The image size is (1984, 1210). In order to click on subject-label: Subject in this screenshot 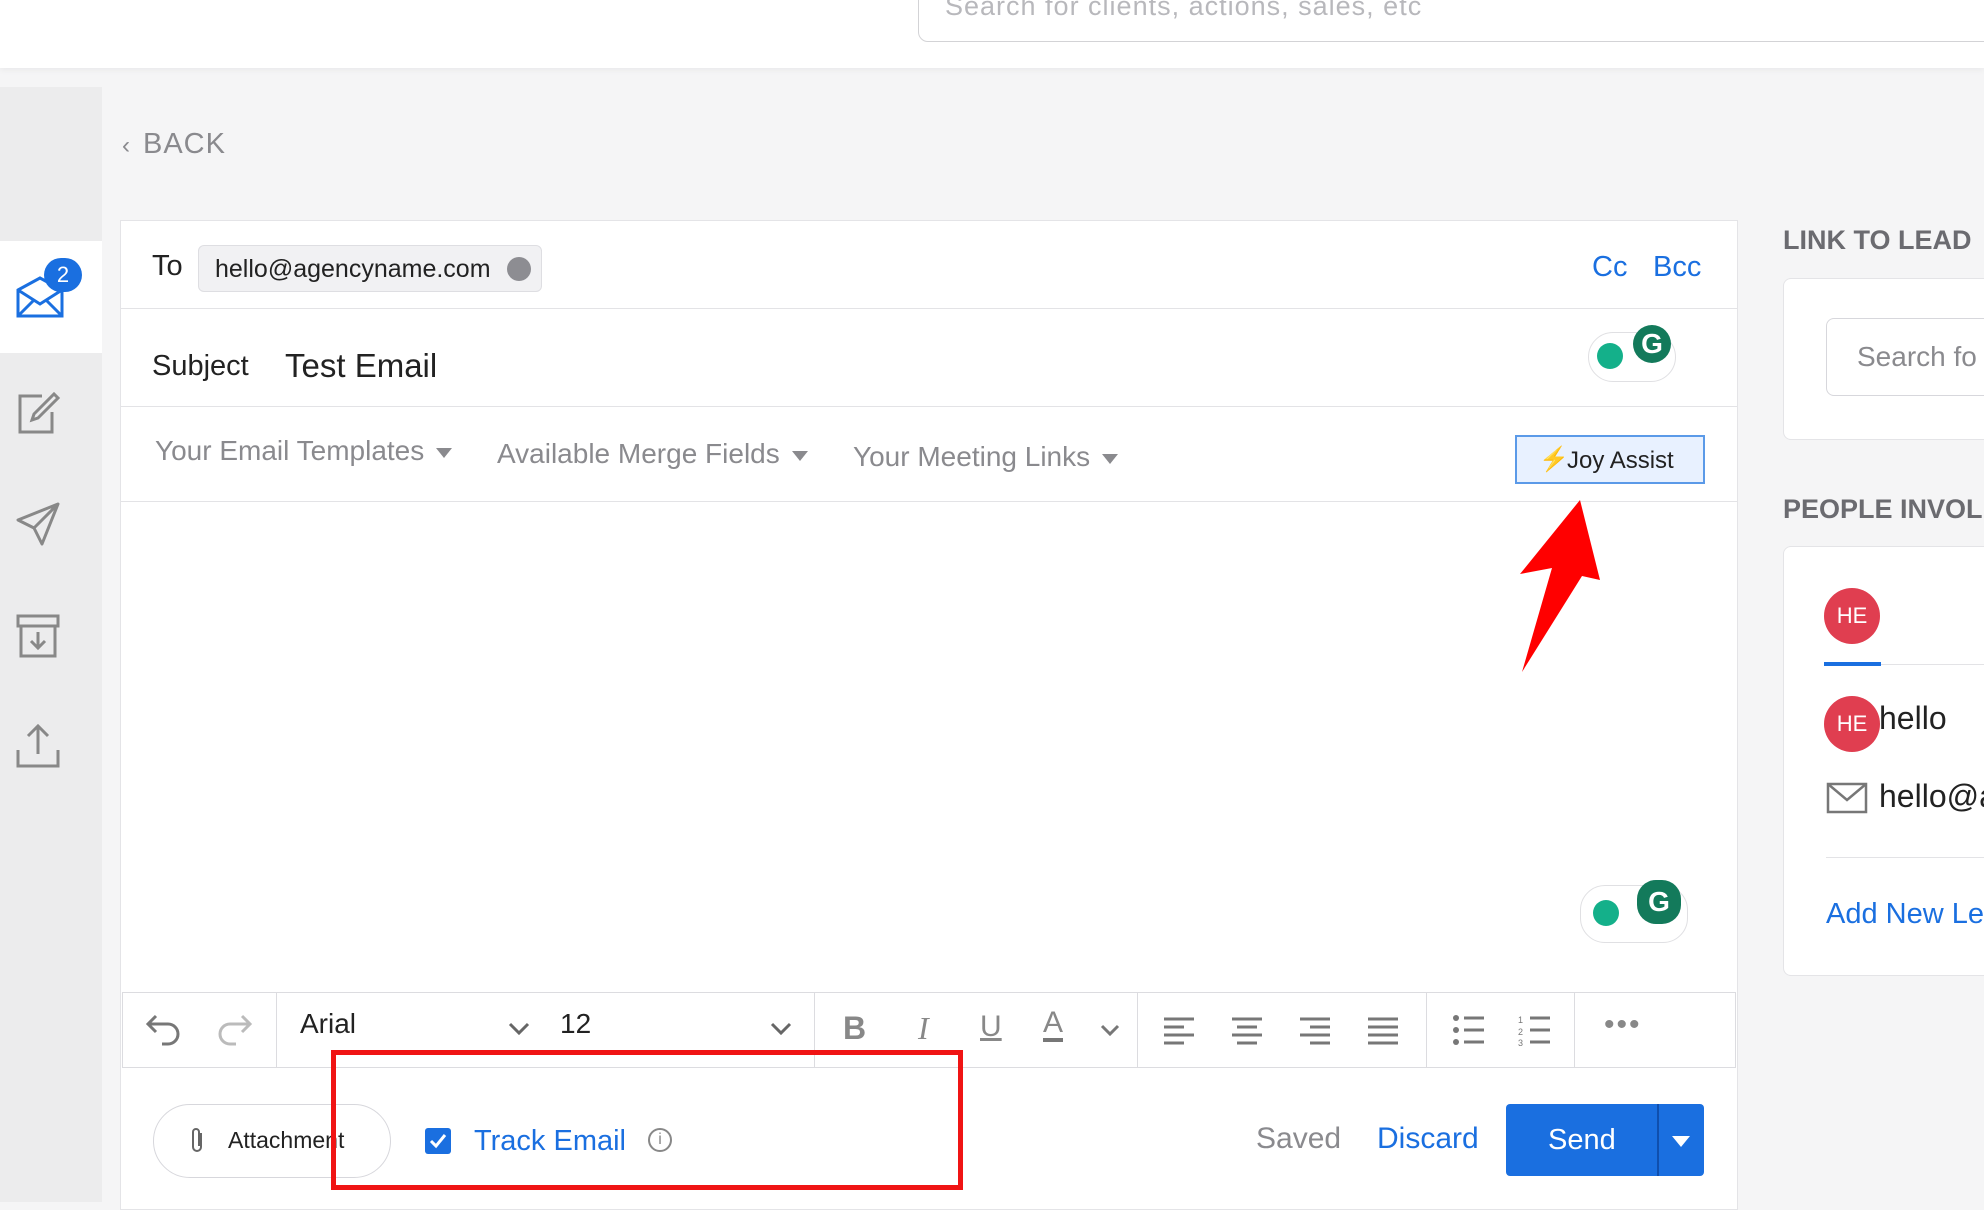, I will do `click(200, 366)`.